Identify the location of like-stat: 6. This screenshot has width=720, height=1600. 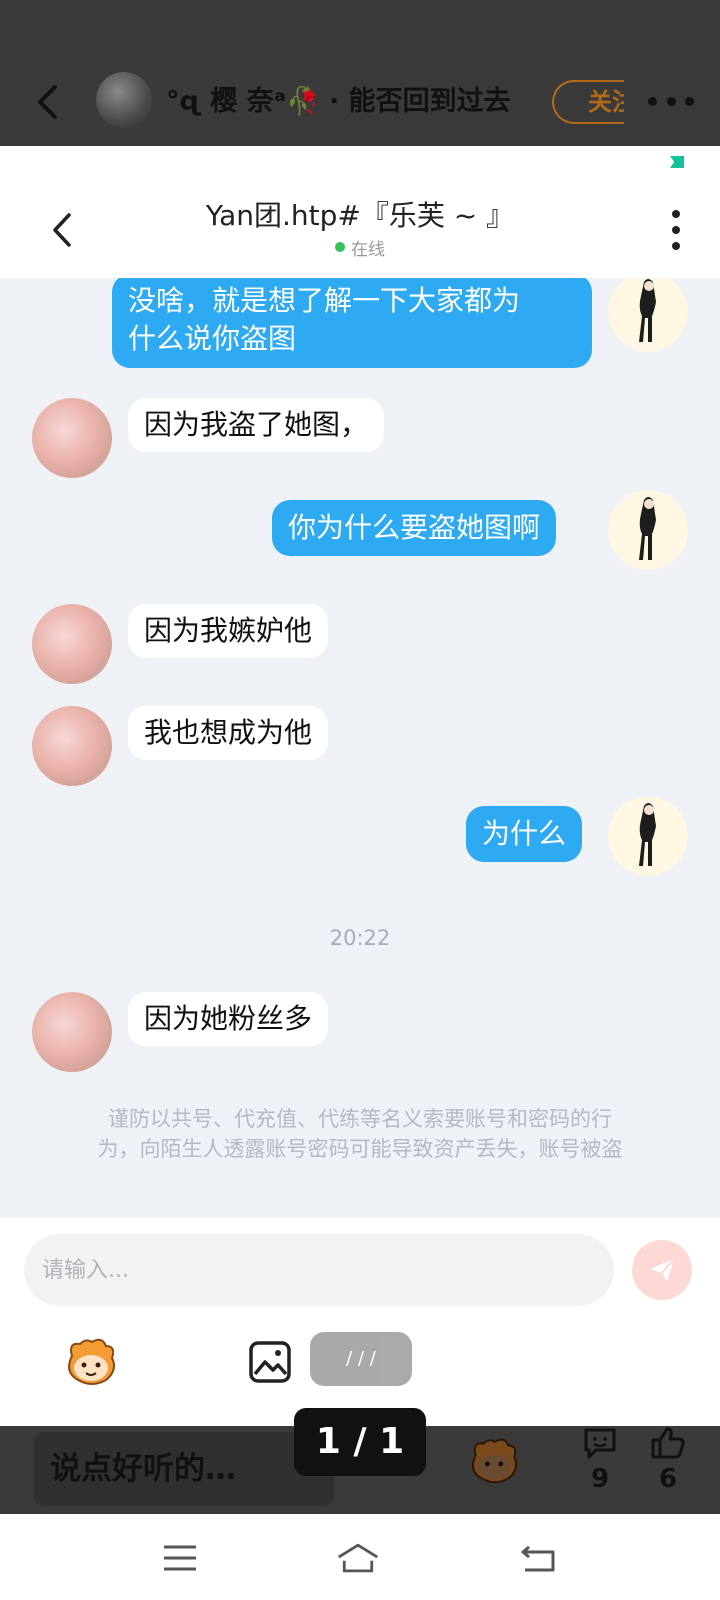
(668, 1468).